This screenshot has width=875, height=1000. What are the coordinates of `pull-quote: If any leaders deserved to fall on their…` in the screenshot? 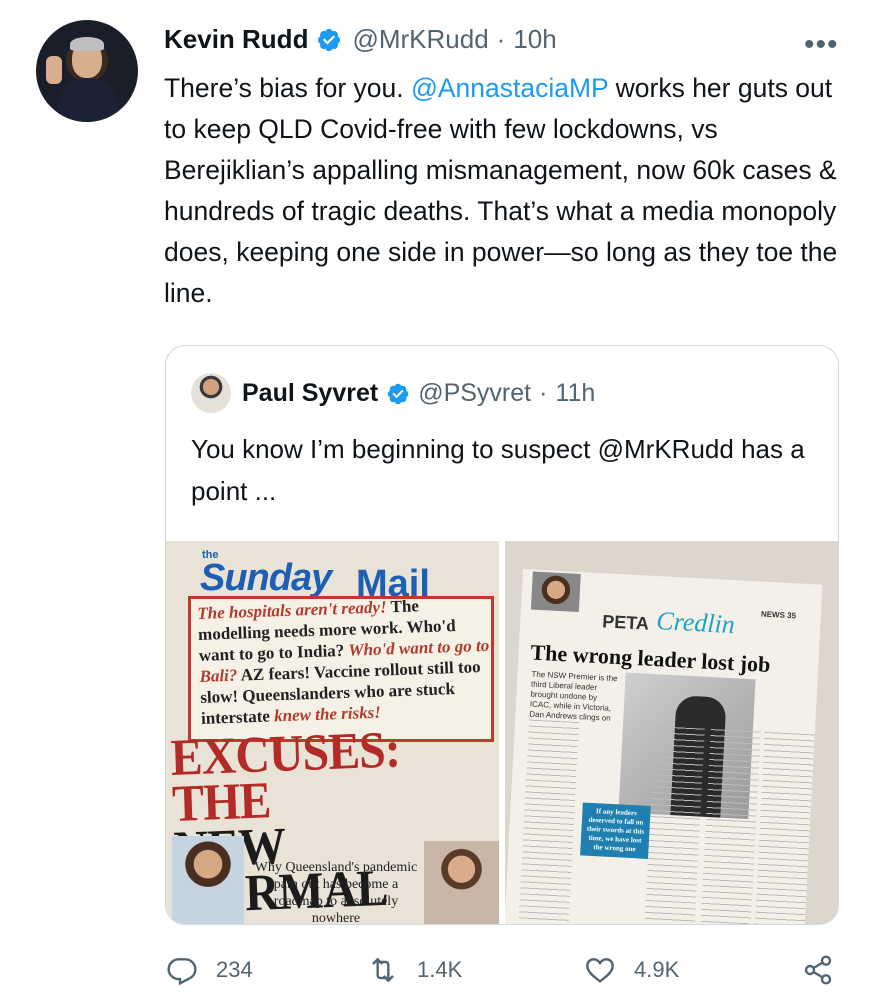 It's located at (615, 830).